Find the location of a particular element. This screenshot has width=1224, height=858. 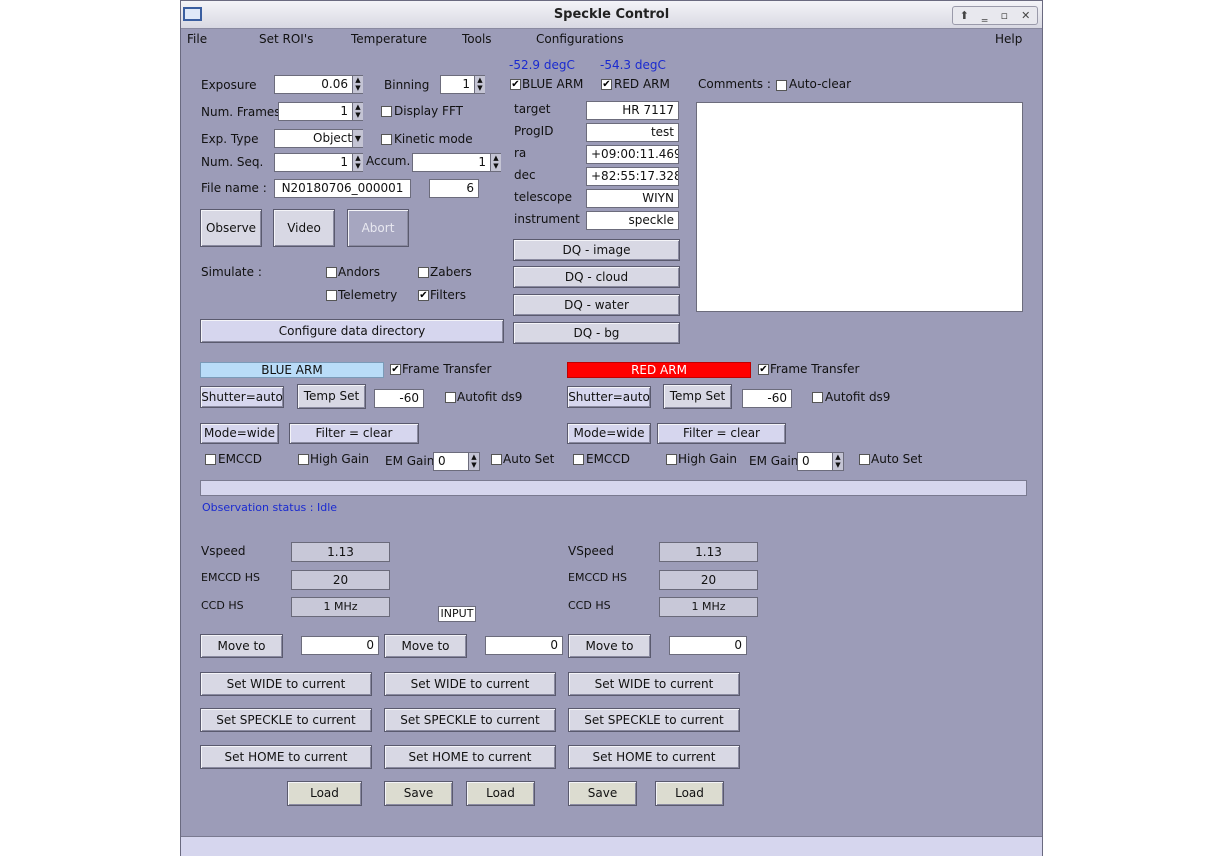

red-filter-button: Filter = clear is located at coordinates (721, 433).